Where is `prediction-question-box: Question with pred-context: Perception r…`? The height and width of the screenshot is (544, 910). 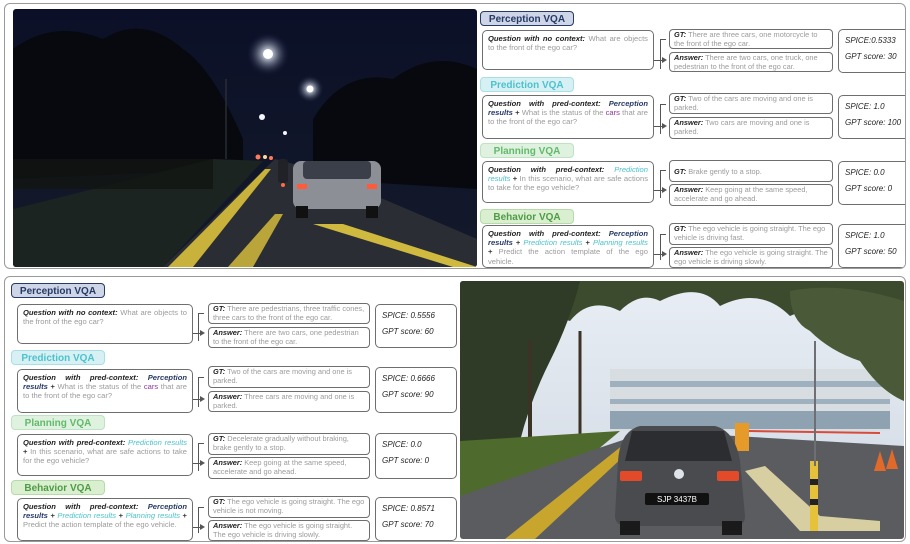 prediction-question-box: Question with pred-context: Perception r… is located at coordinates (105, 391).